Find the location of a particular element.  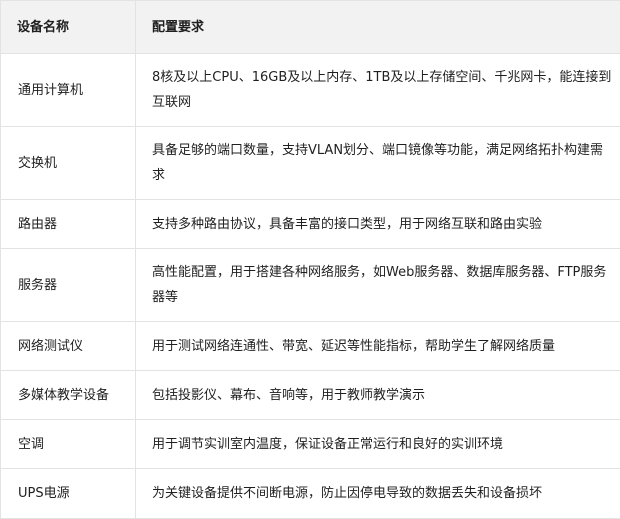

device-name-cell: 交换机 is located at coordinates (68, 163).